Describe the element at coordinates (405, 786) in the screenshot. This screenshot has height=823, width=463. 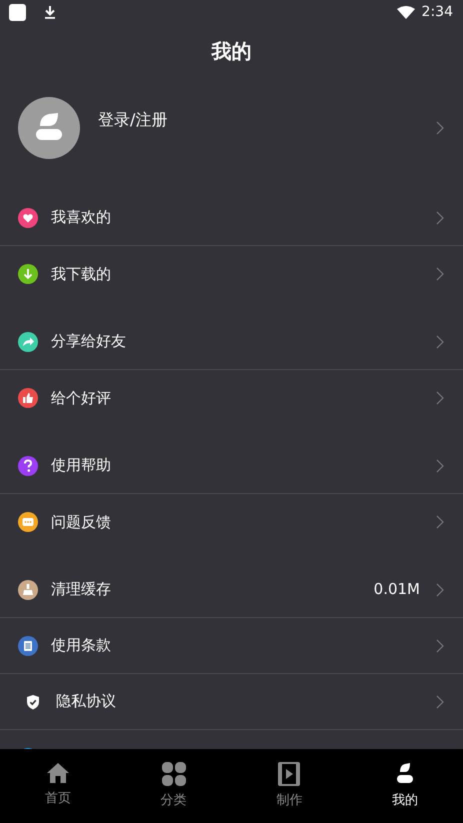
I see `tab: 我的` at that location.